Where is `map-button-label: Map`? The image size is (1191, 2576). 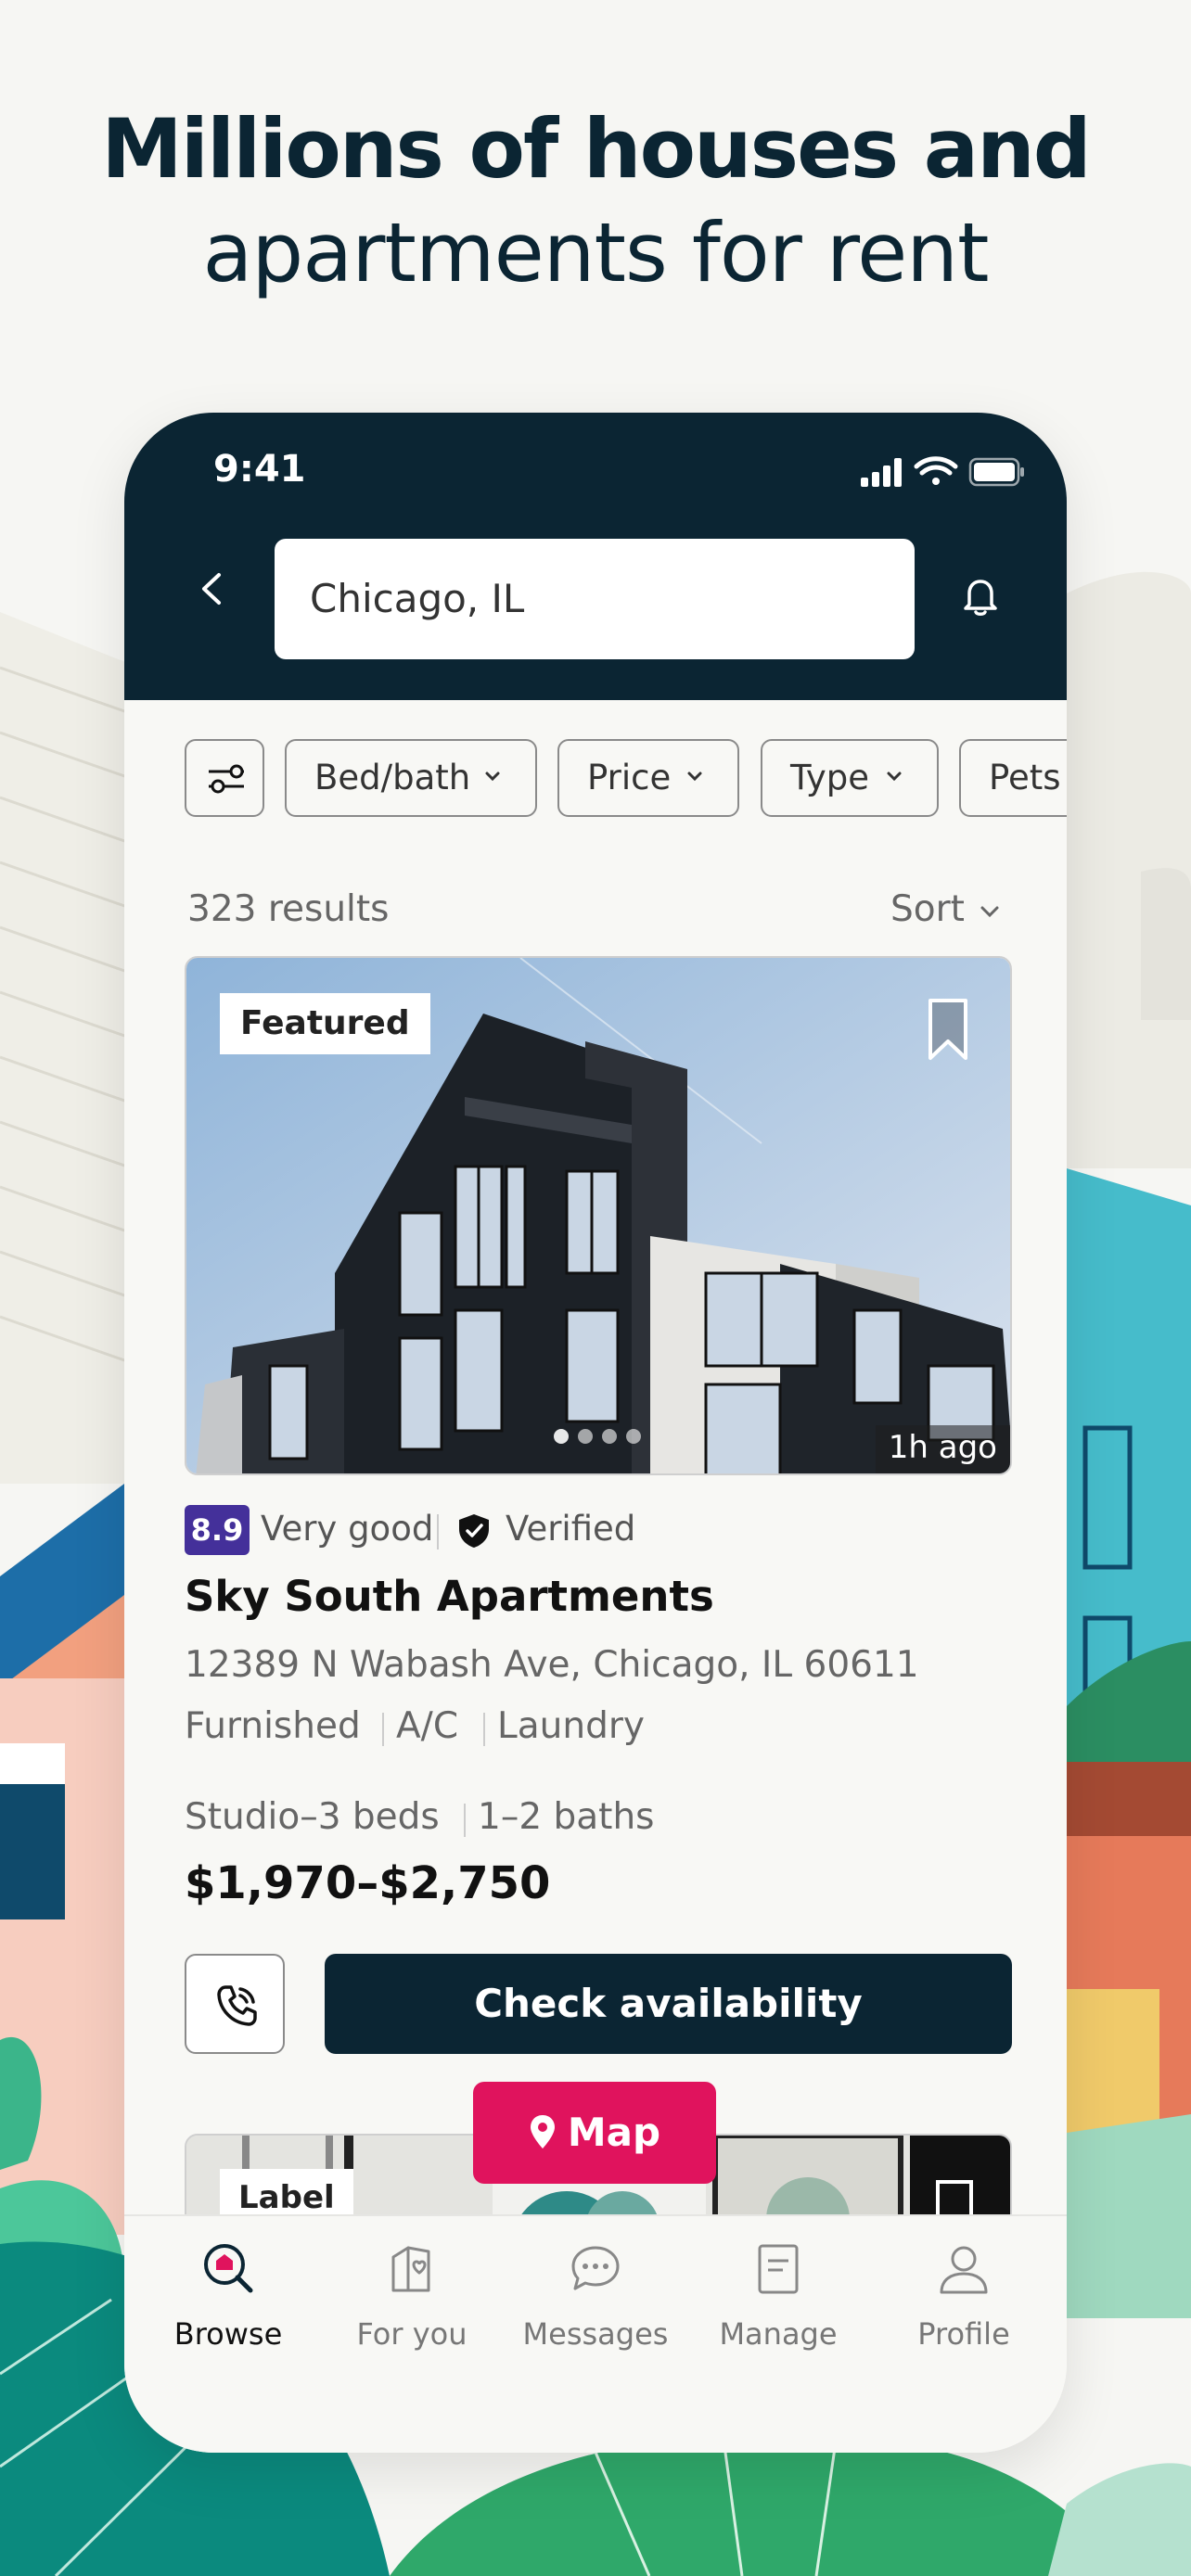
map-button-label: Map is located at coordinates (614, 2132).